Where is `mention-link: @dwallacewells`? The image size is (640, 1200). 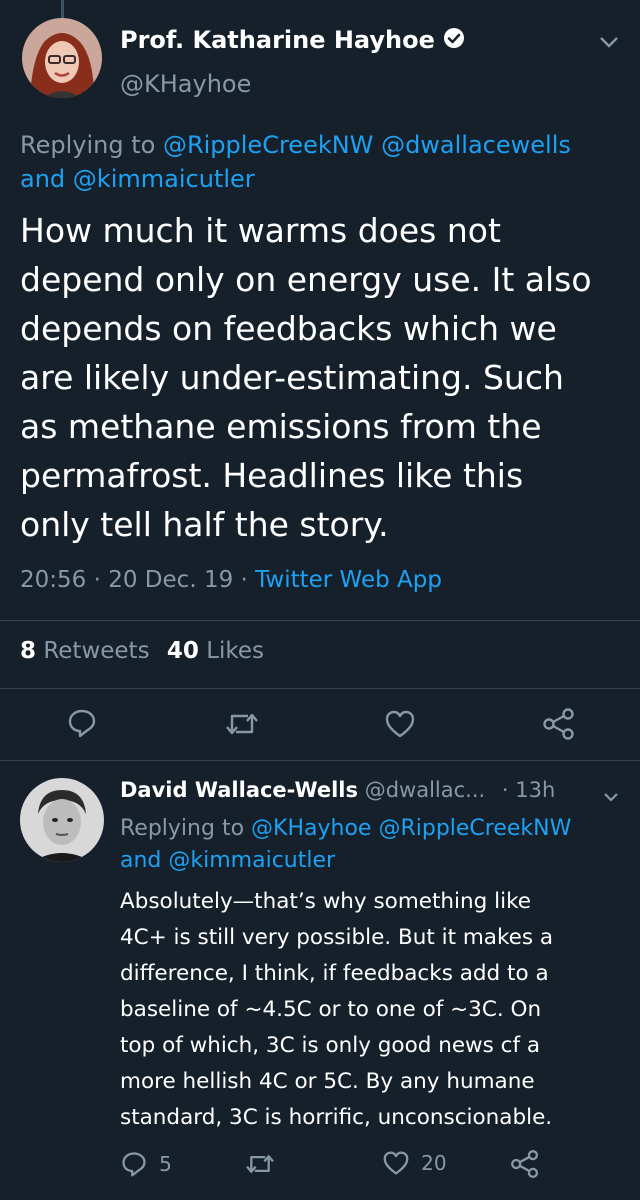 mention-link: @dwallacewells is located at coordinates (476, 145).